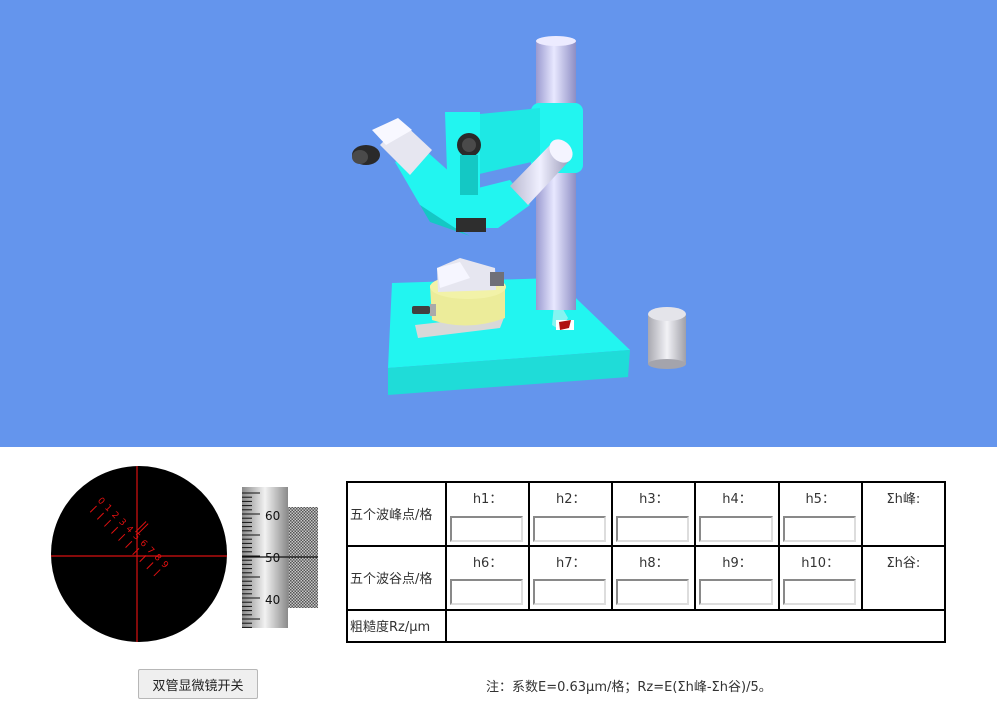 Image resolution: width=997 pixels, height=705 pixels. What do you see at coordinates (198, 684) in the screenshot?
I see `microscope-power-button: 双管显微镜开关` at bounding box center [198, 684].